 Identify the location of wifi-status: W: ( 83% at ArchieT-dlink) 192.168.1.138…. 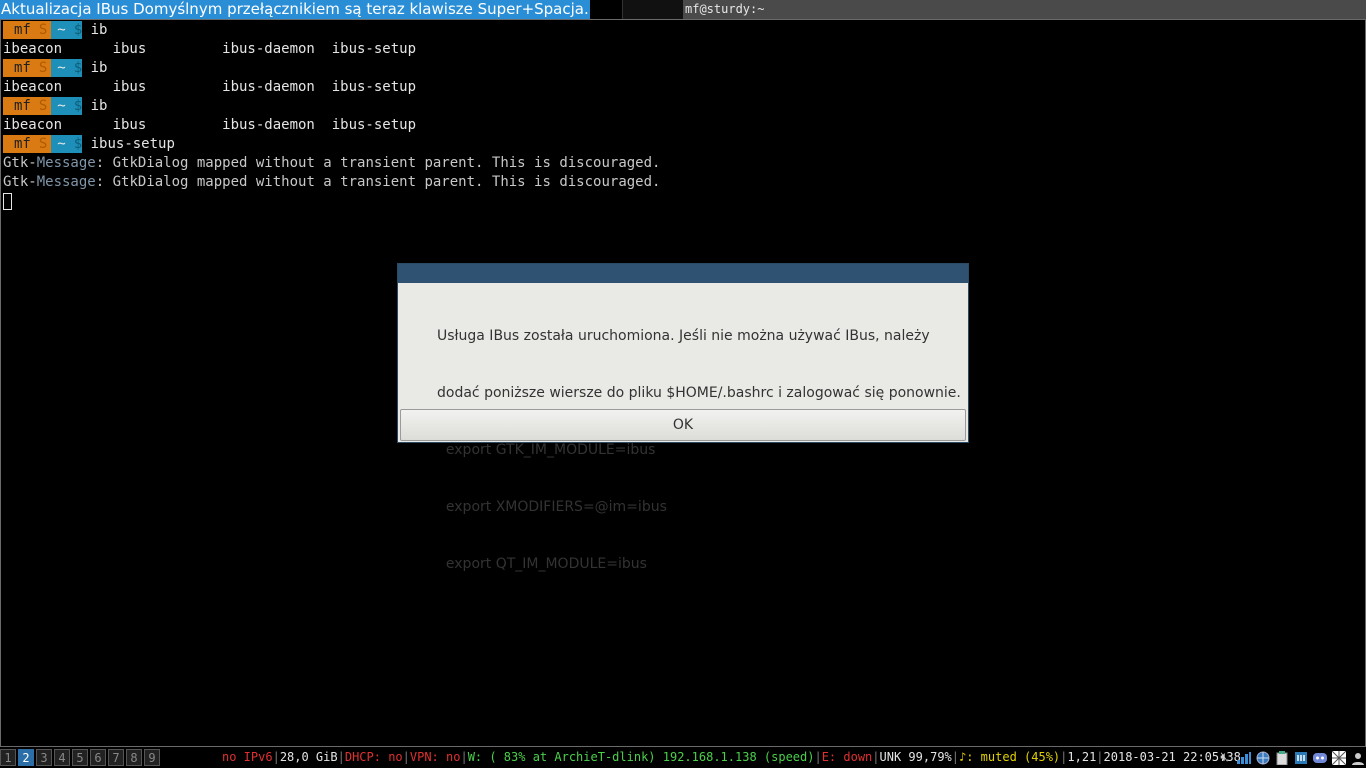
(641, 757).